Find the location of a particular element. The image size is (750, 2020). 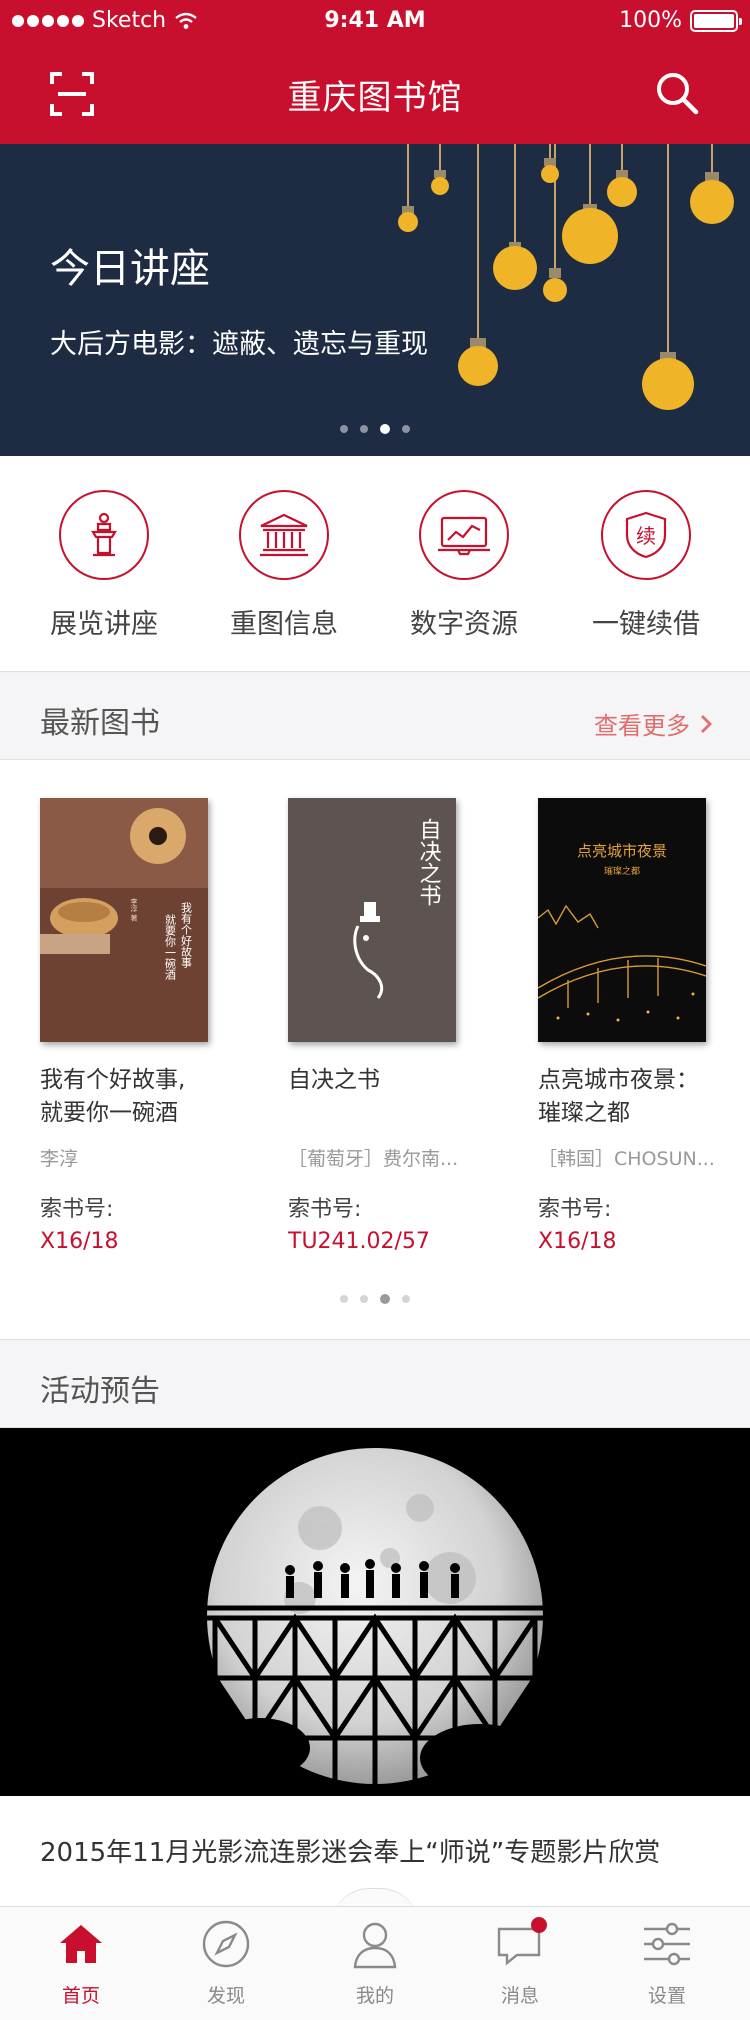

tab-discover: 发现 is located at coordinates (226, 1962).